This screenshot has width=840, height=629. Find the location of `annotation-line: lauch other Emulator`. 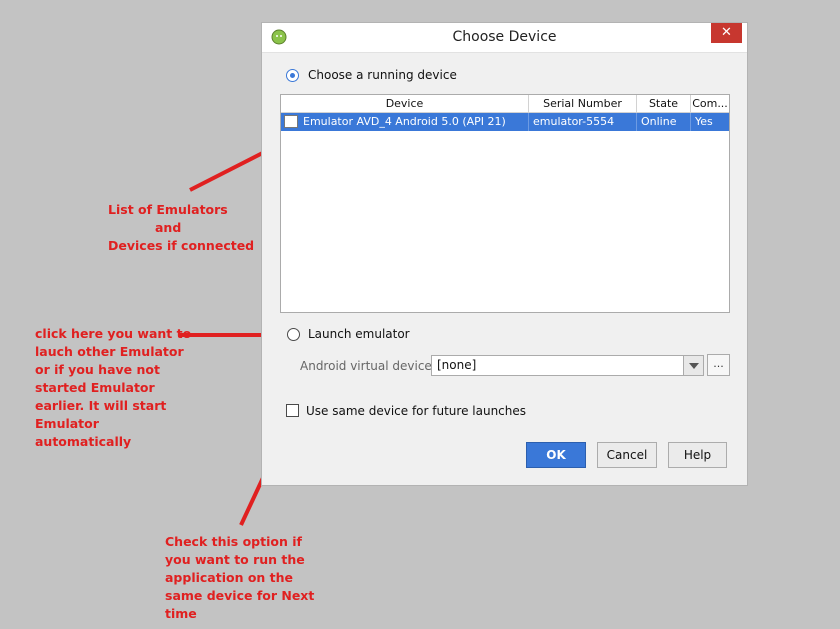

annotation-line: lauch other Emulator is located at coordinates (109, 351).